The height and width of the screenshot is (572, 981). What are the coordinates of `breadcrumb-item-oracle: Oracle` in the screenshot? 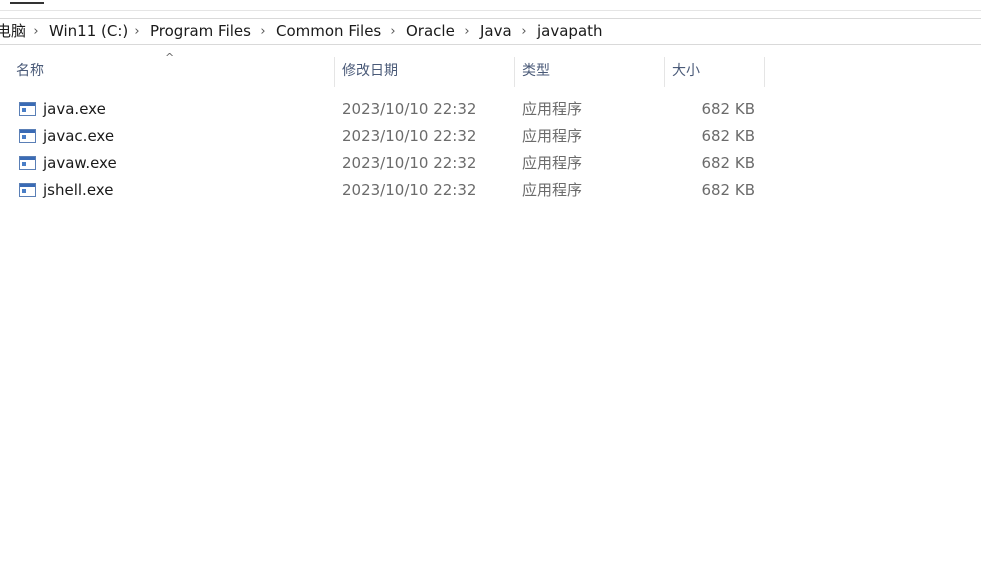 It's located at (430, 31).